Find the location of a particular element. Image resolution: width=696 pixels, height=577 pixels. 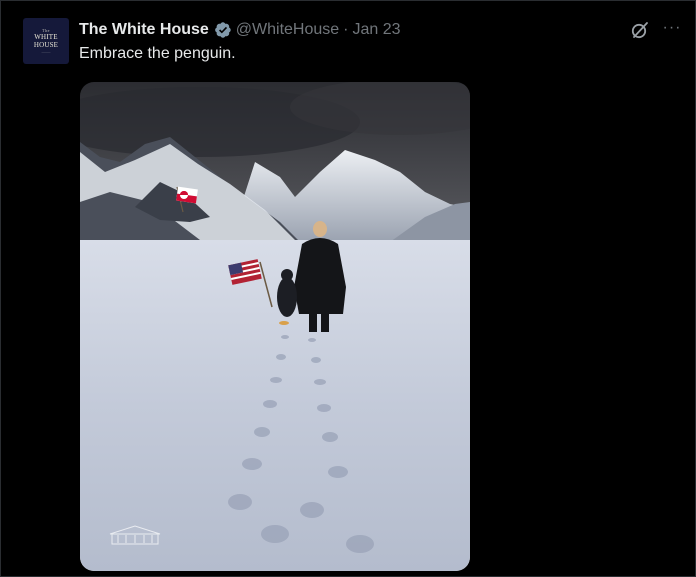

display-name: The White House is located at coordinates (144, 30).